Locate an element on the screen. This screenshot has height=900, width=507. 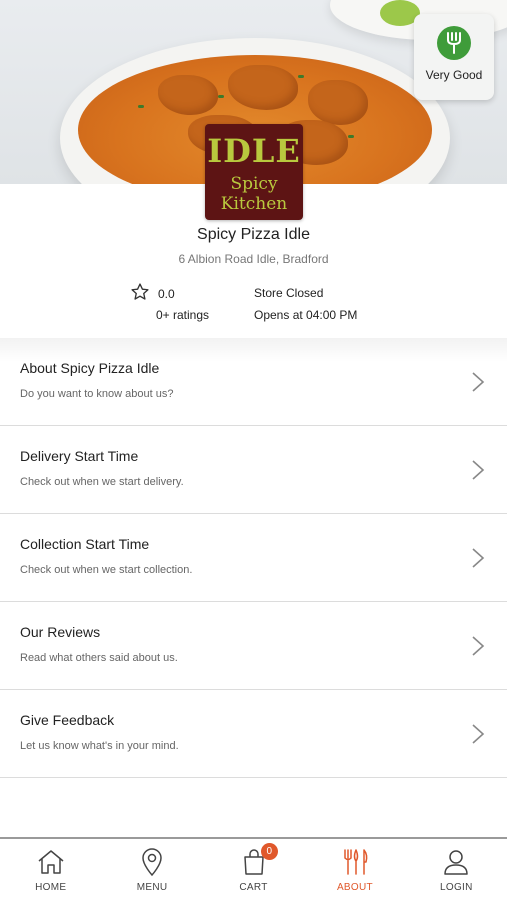
store-address: 6 Albion Road Idle, Bradford is located at coordinates (253, 259).